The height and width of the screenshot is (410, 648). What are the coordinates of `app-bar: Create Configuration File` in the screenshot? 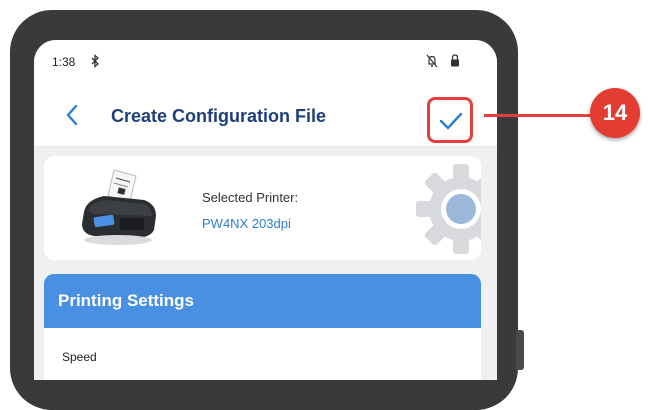 It's located at (265, 116).